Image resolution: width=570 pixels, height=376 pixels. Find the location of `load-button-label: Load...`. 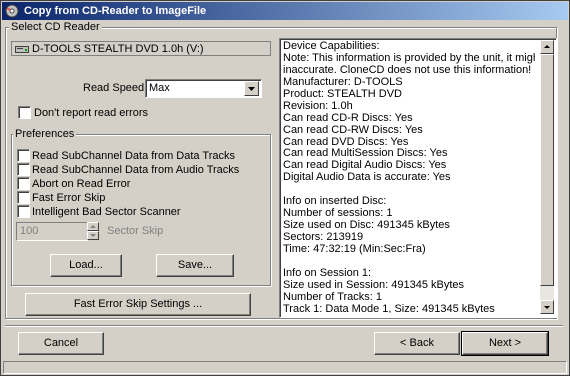

load-button-label: Load... is located at coordinates (86, 265).